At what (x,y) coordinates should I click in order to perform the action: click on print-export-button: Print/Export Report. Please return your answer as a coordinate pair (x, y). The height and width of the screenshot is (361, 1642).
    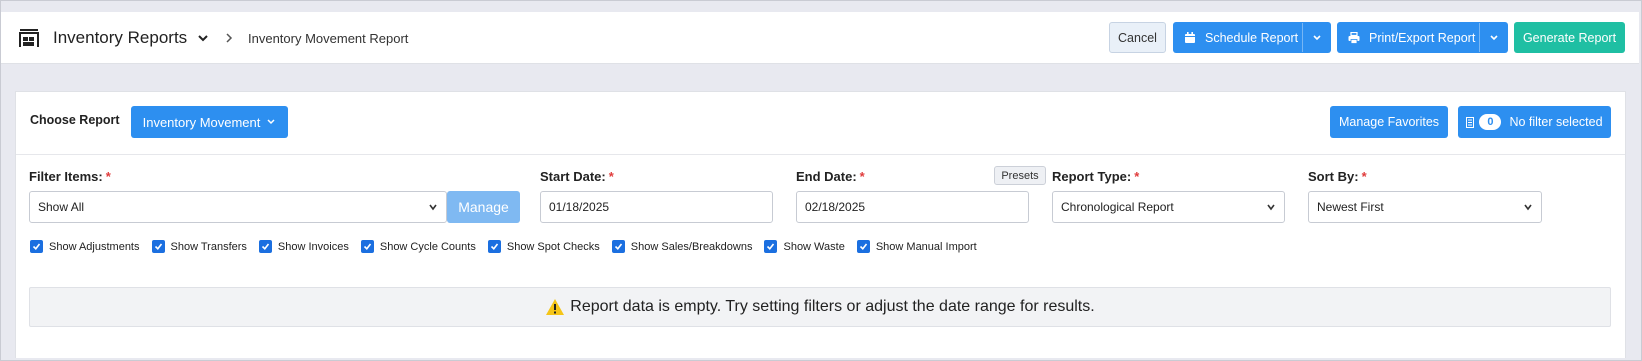
    Looking at the image, I should click on (1422, 37).